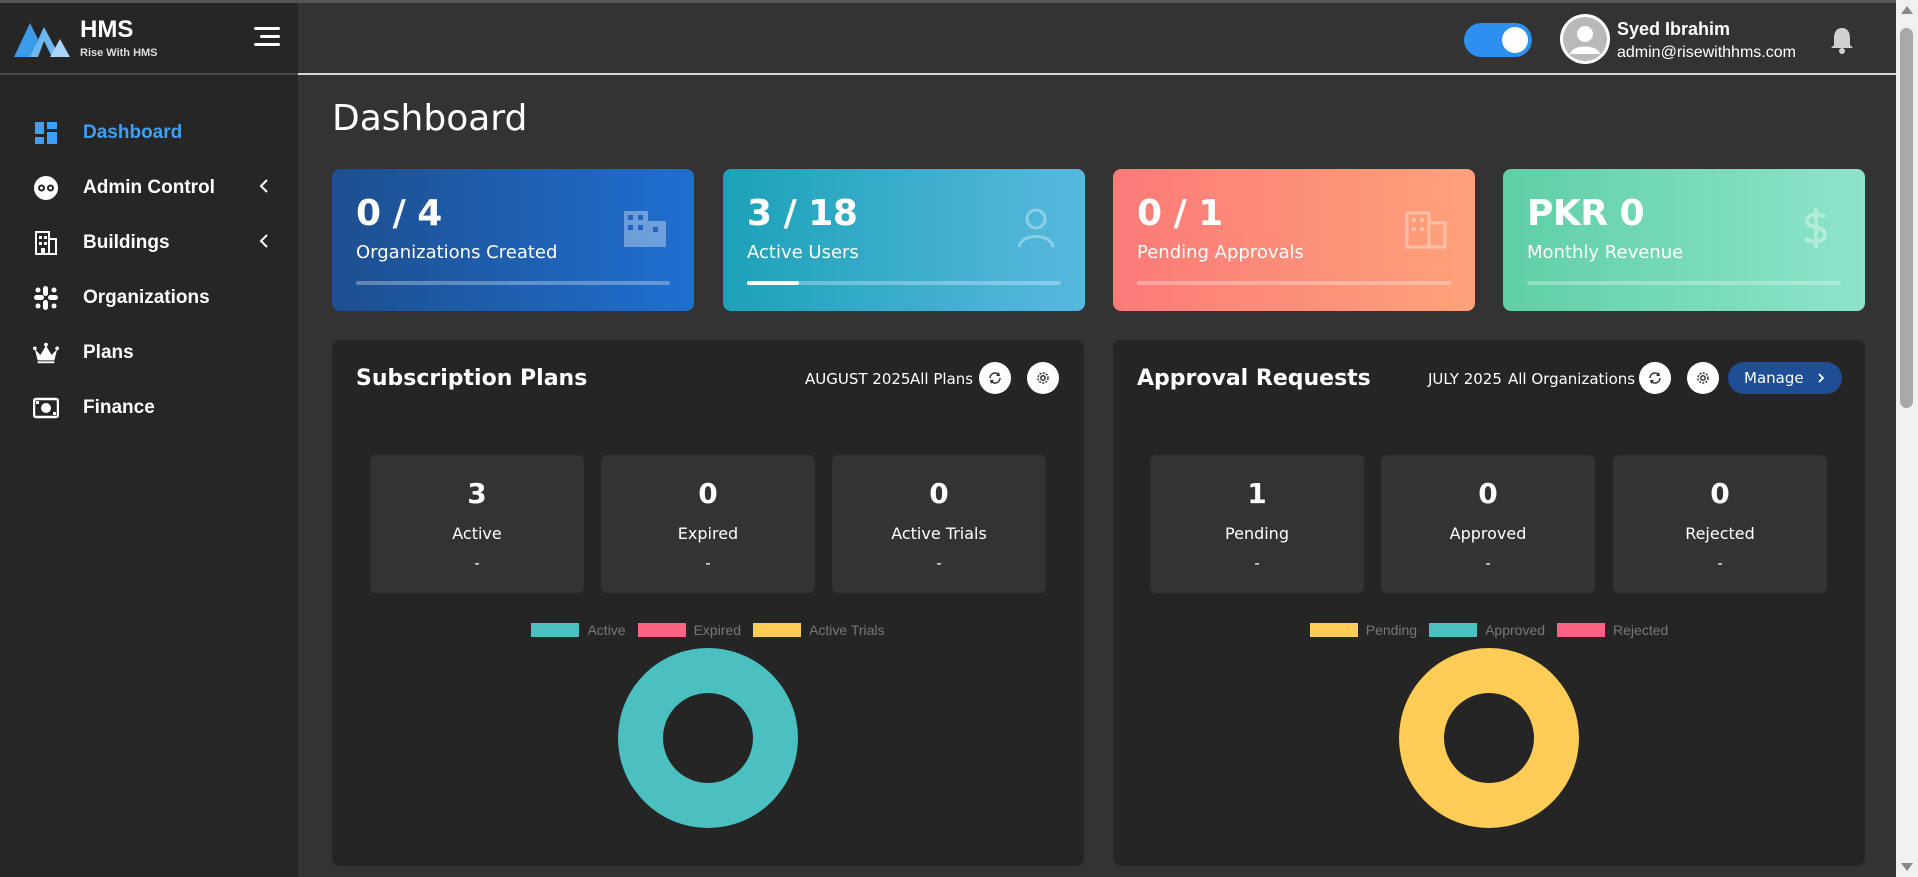 The height and width of the screenshot is (877, 1918). Describe the element at coordinates (939, 533) in the screenshot. I see `summary-label: Active Trials` at that location.